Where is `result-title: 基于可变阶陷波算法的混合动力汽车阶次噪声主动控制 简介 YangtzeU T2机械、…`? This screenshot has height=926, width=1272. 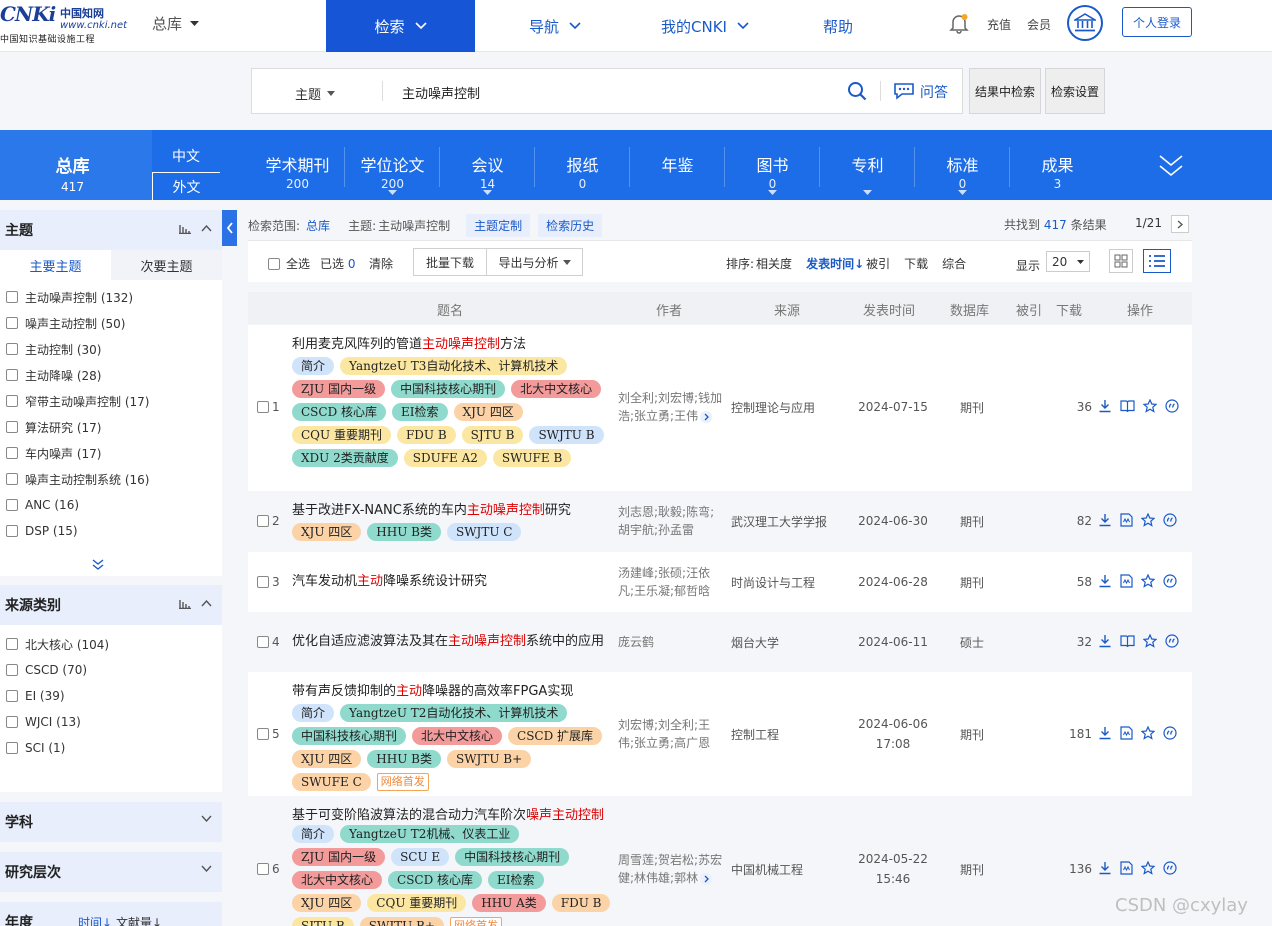 result-title: 基于可变阶陷波算法的混合动力汽车阶次噪声主动控制 简介 YangtzeU T2机械、… is located at coordinates (452, 866).